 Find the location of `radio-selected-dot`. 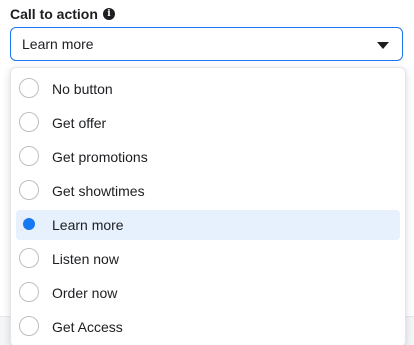

radio-selected-dot is located at coordinates (29, 224).